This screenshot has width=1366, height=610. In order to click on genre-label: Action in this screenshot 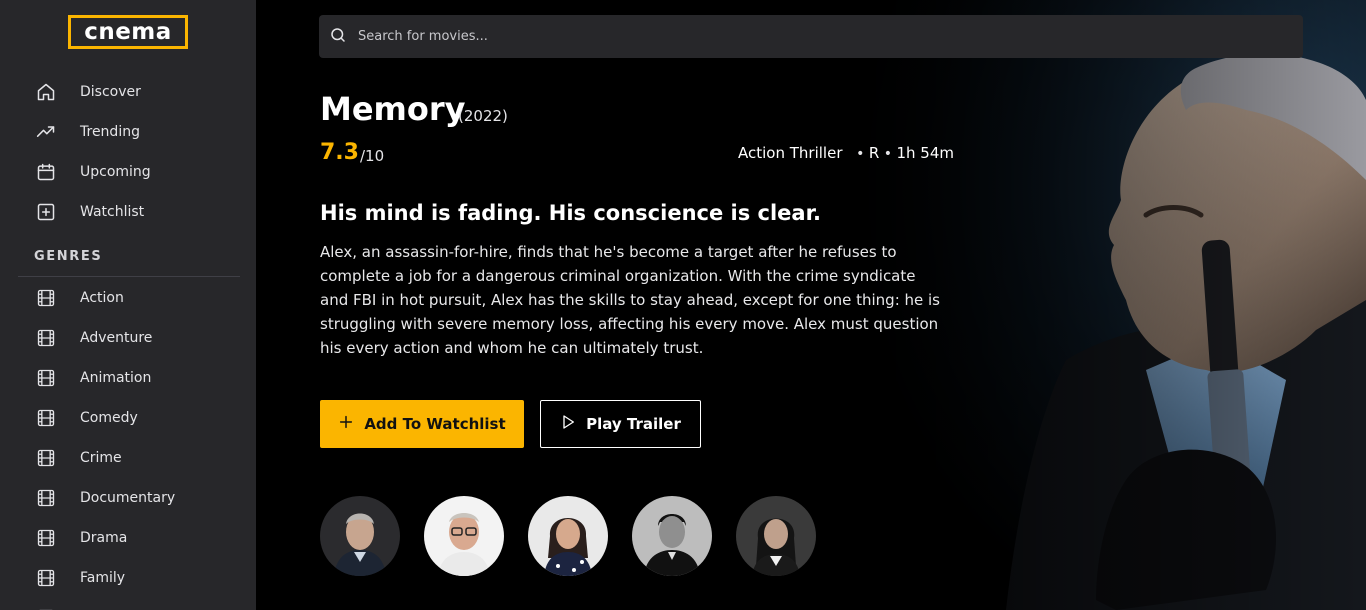, I will do `click(102, 298)`.